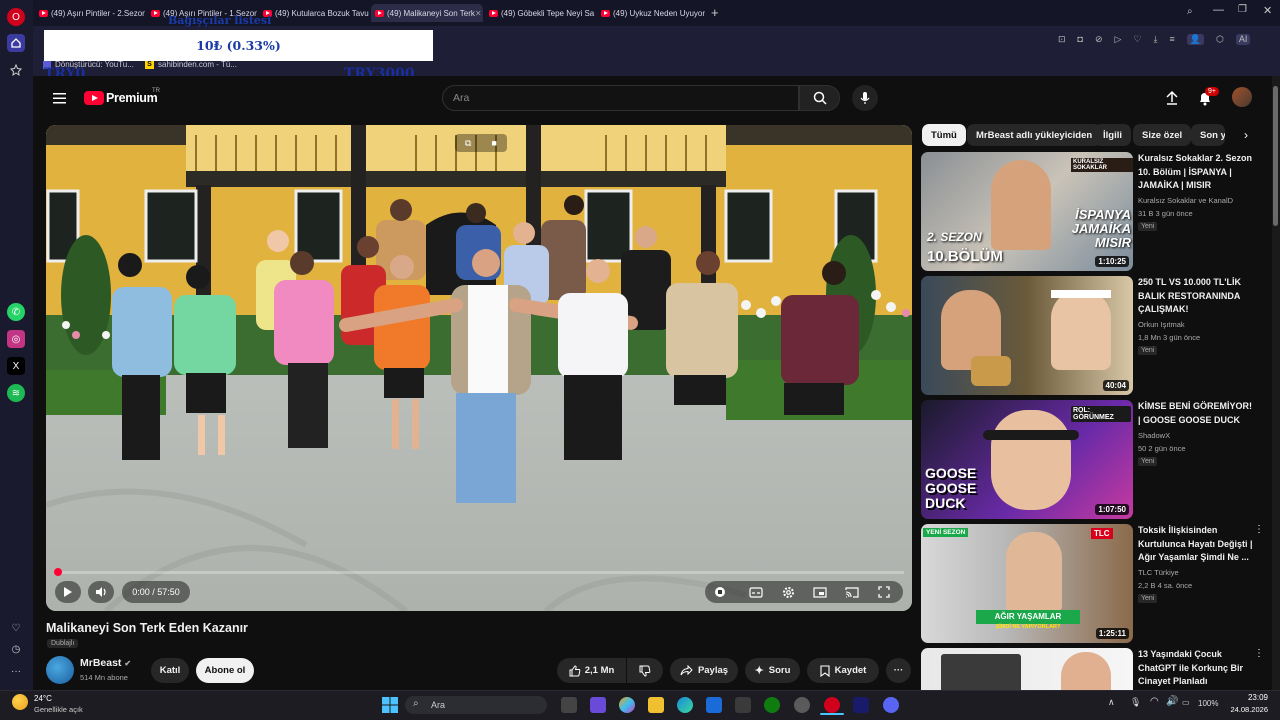 The width and height of the screenshot is (1280, 720). Describe the element at coordinates (944, 135) in the screenshot. I see `chip-all: Tümü` at that location.